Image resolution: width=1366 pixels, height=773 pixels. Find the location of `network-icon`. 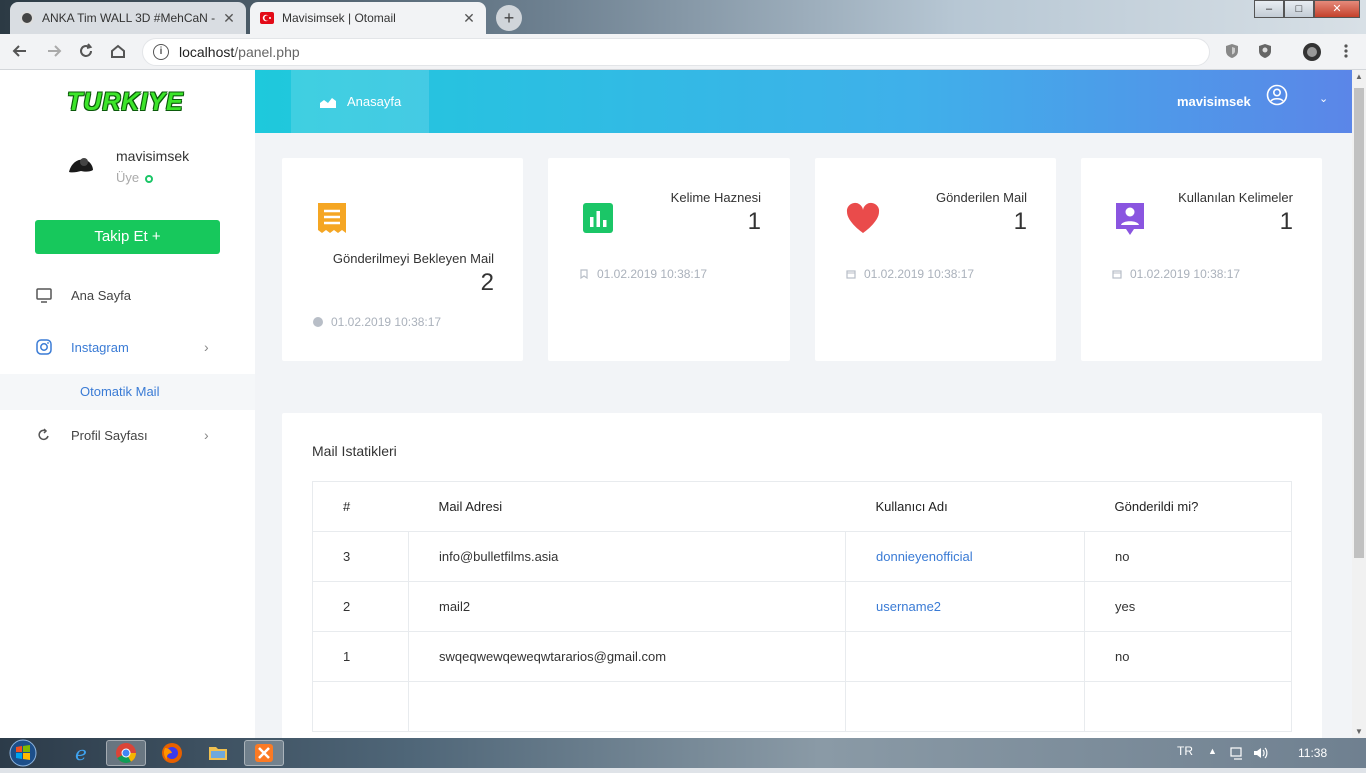

network-icon is located at coordinates (1238, 754).